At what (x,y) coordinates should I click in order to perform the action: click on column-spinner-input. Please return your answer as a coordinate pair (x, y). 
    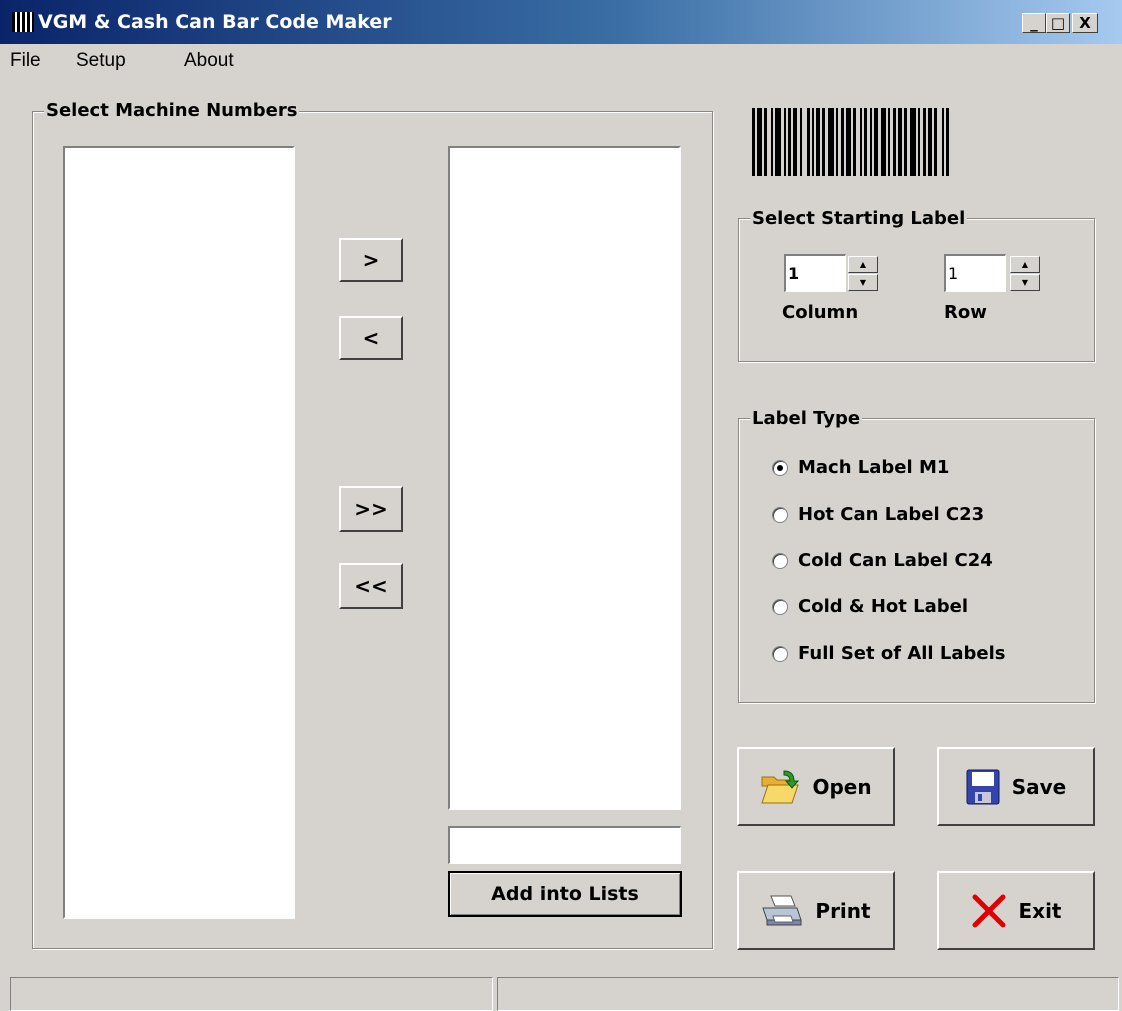
    Looking at the image, I should click on (815, 273).